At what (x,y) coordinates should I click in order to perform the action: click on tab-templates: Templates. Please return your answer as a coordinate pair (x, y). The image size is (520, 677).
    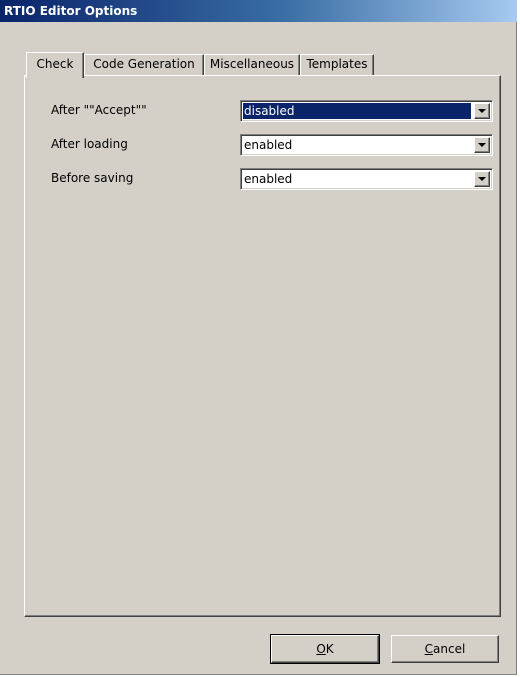
    Looking at the image, I should click on (337, 65).